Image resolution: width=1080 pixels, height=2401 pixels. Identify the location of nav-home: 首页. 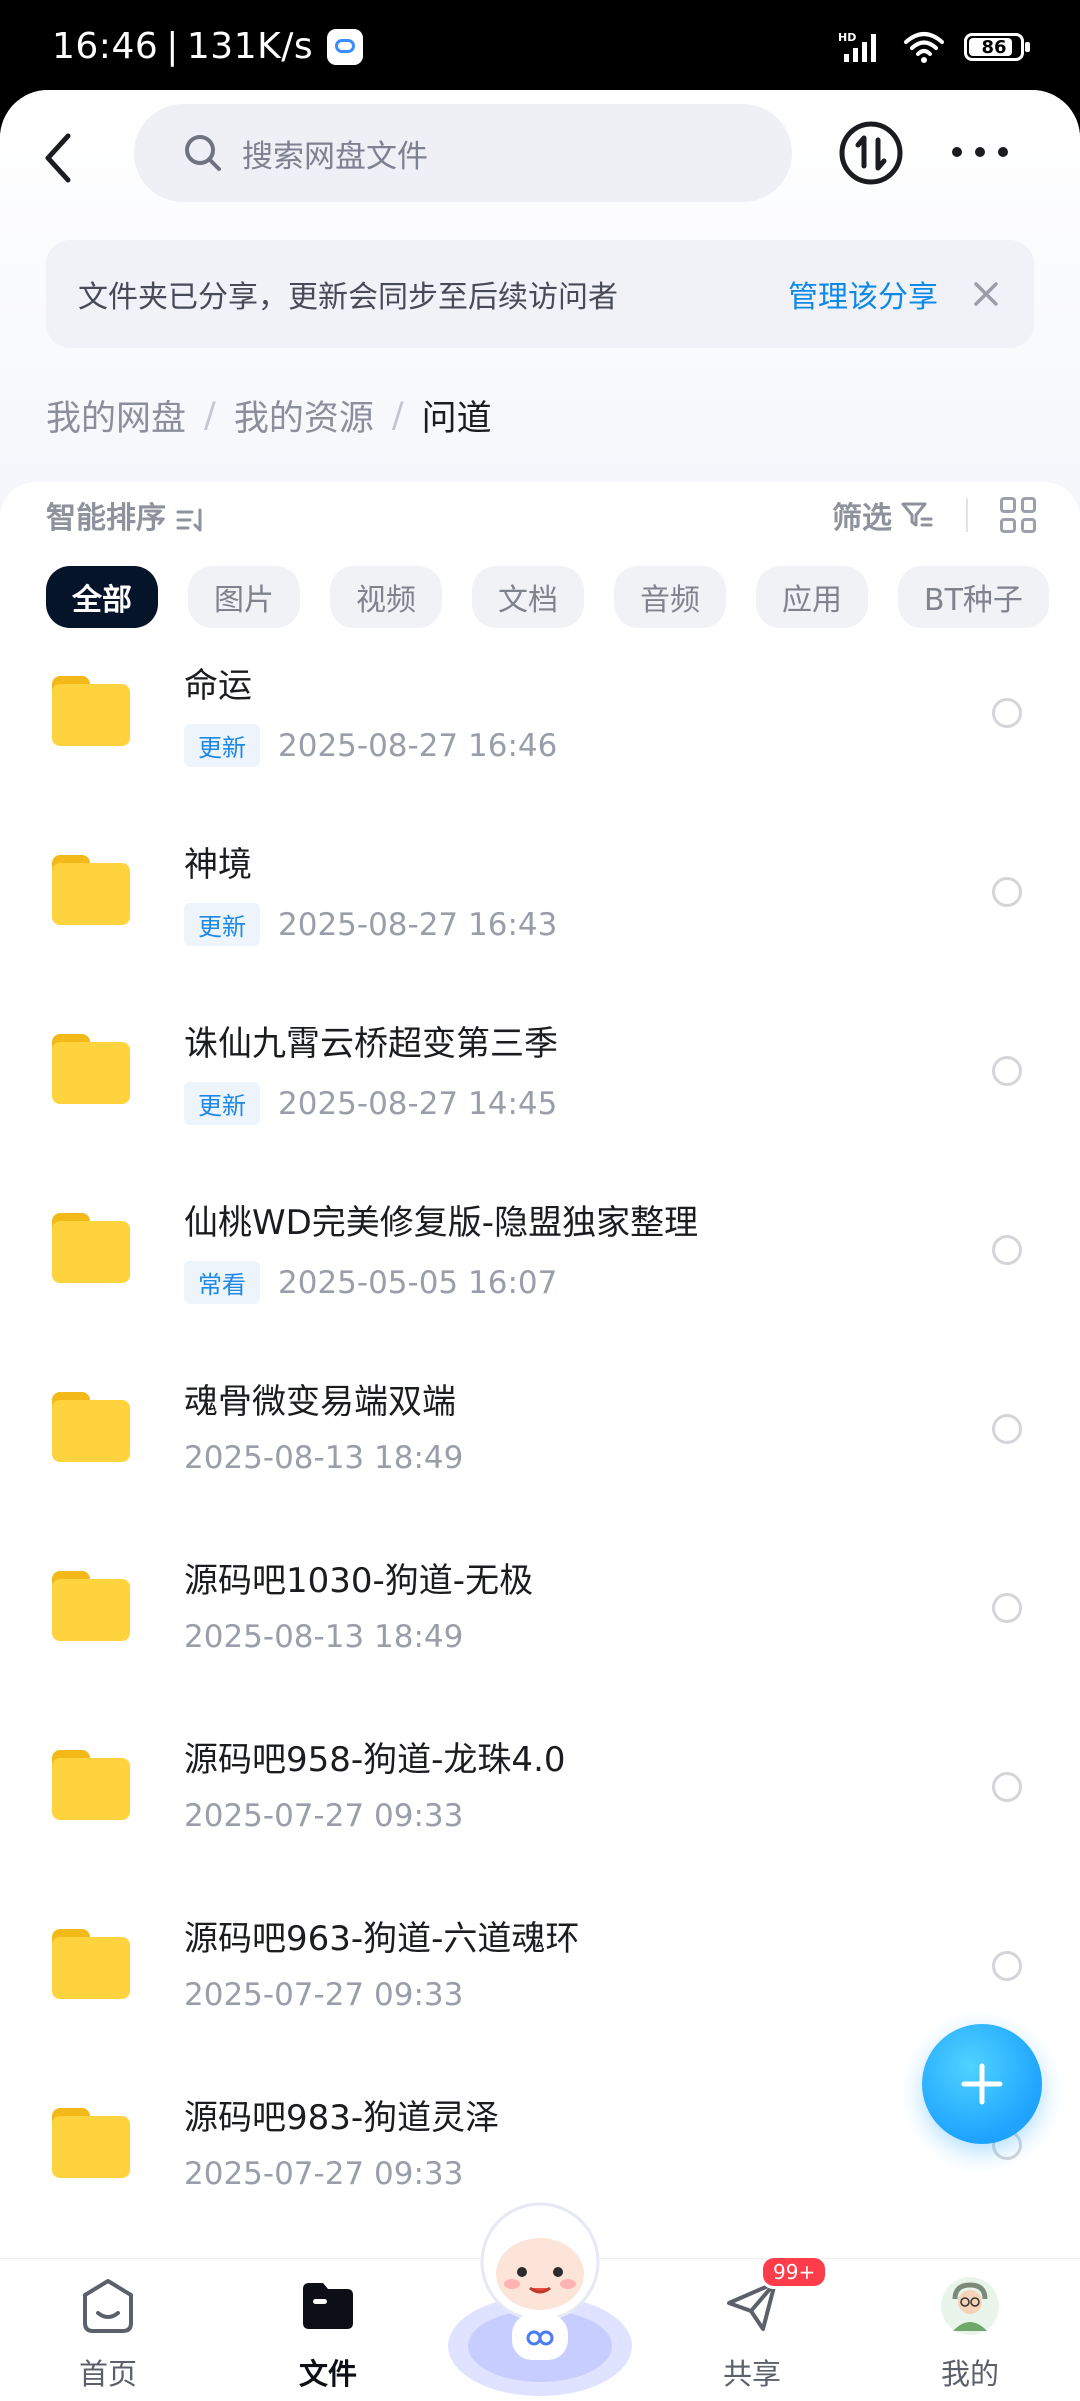
(108, 2330).